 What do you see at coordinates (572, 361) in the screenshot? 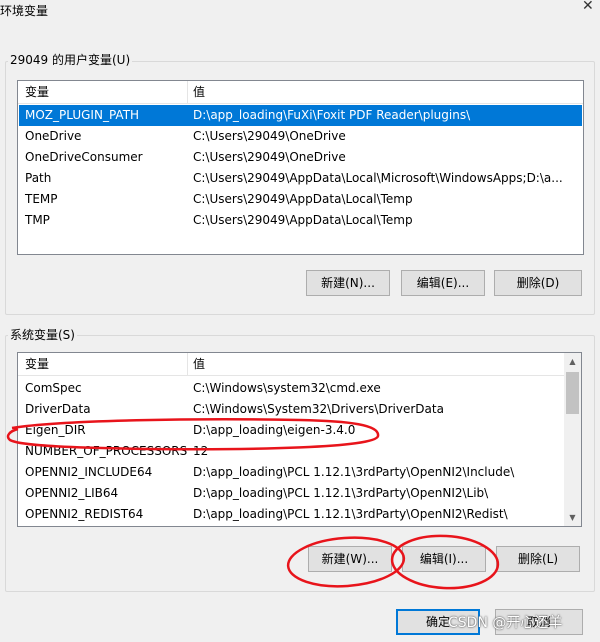
I see `chevron-up-icon: ▲` at bounding box center [572, 361].